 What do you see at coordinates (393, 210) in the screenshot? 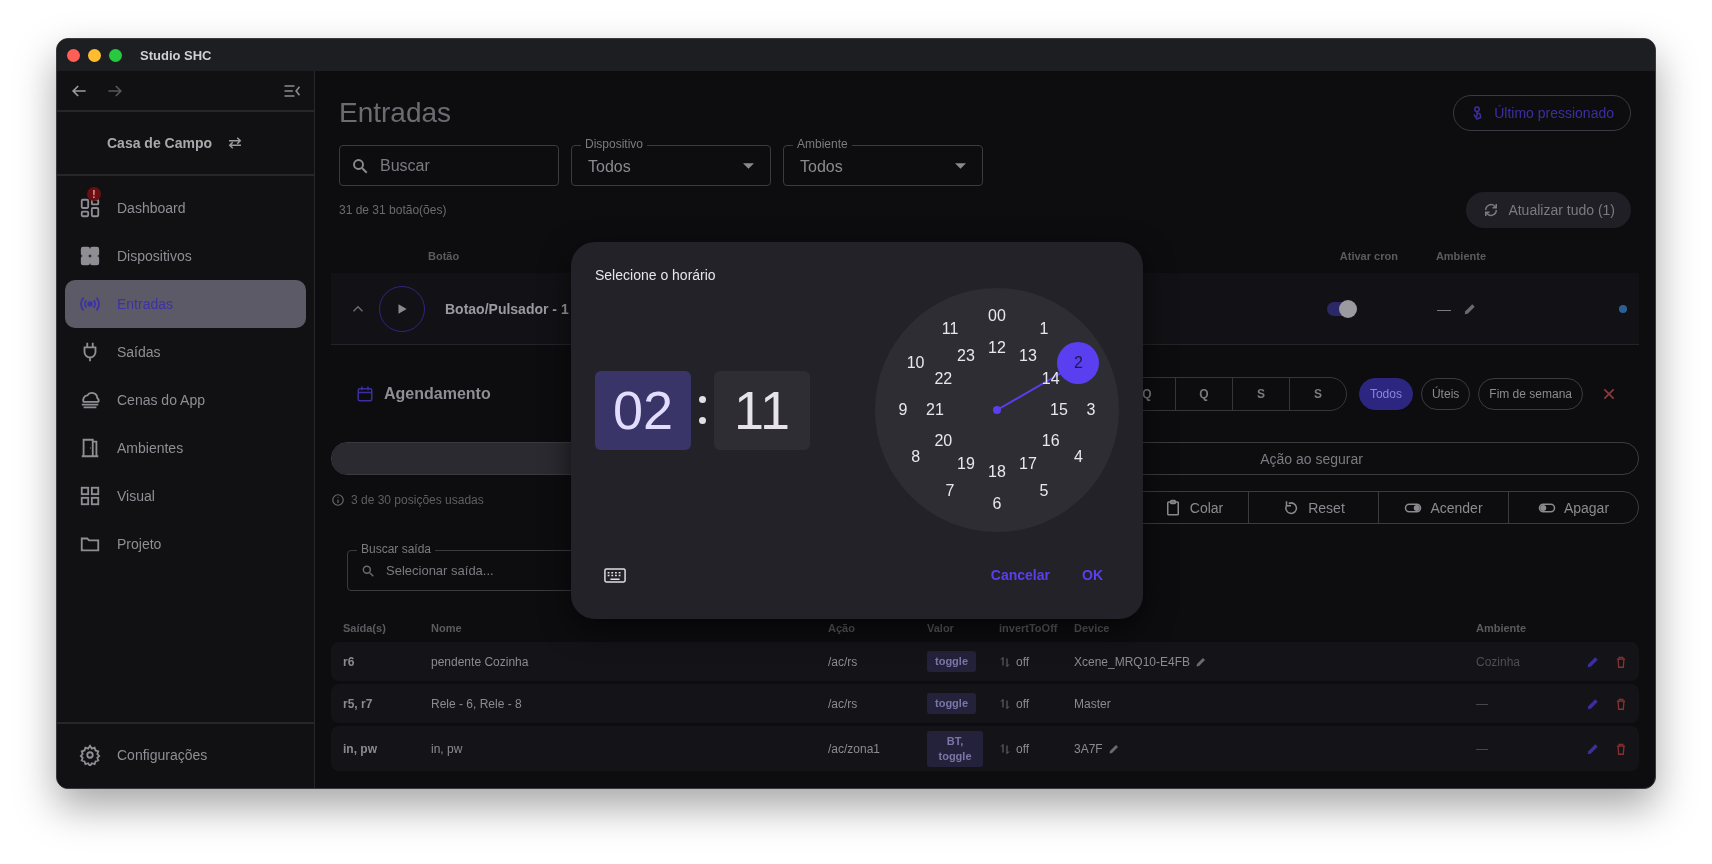
I see `result-count: 31 de 31 botão(ões)` at bounding box center [393, 210].